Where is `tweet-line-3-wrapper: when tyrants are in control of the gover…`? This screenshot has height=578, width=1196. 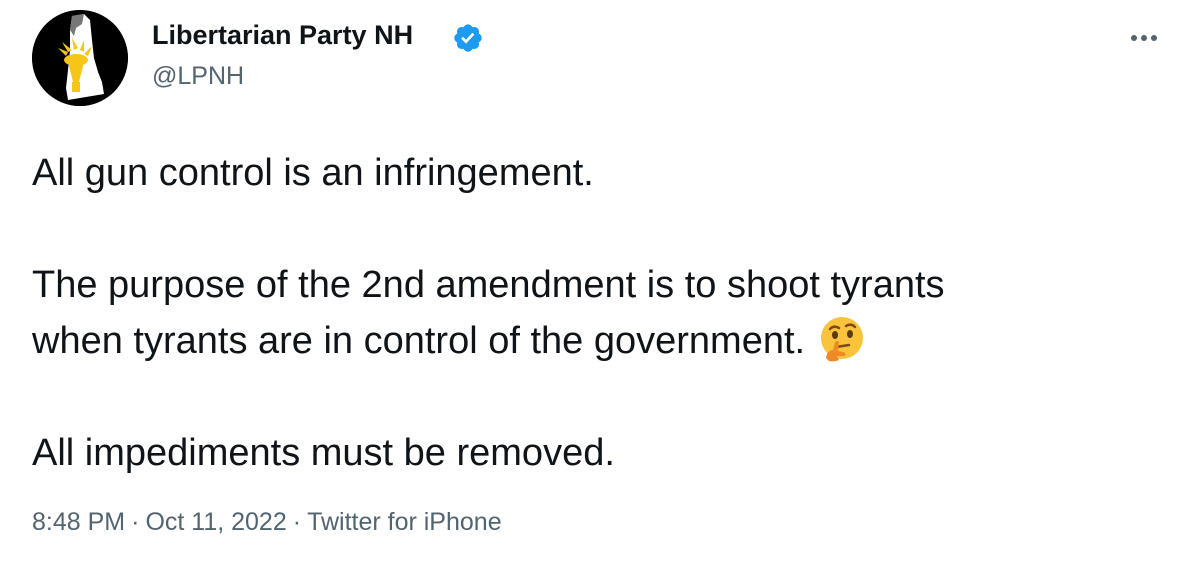 tweet-line-3-wrapper: when tyrants are in control of the gover… is located at coordinates (602, 341).